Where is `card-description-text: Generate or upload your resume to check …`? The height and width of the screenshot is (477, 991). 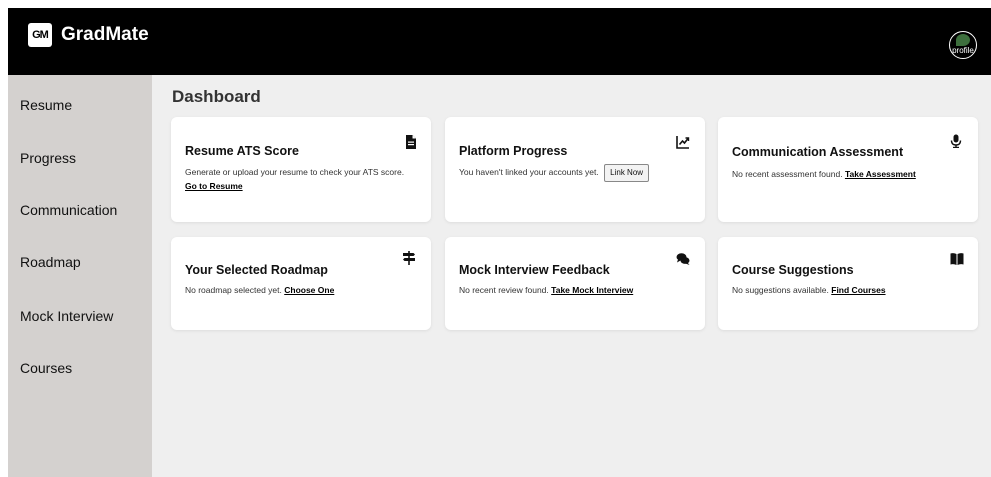
card-description-text: Generate or upload your resume to check … is located at coordinates (295, 172).